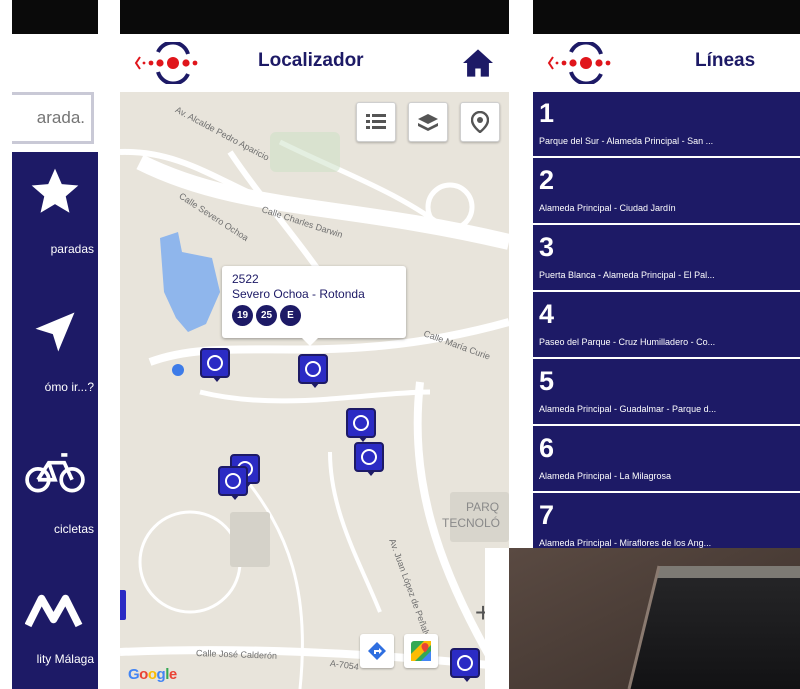 This screenshot has height=689, width=800. I want to click on current-location-dot, so click(178, 370).